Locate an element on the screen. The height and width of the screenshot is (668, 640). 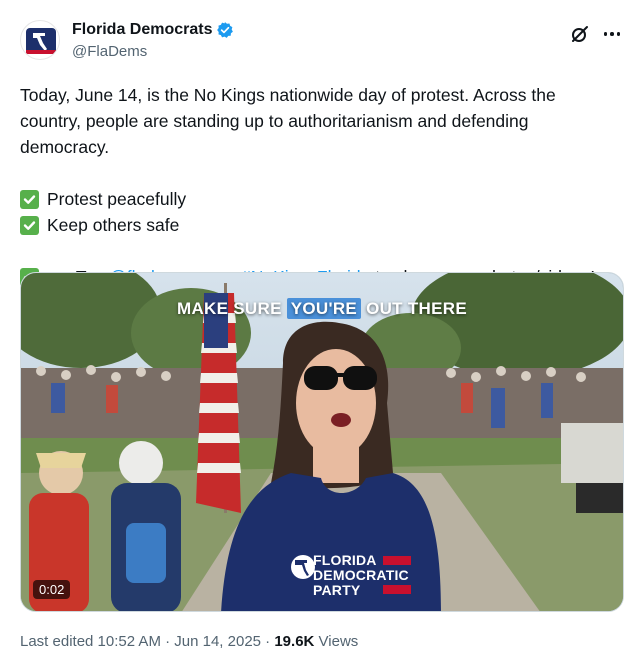
more-options-icon is located at coordinates (612, 34).